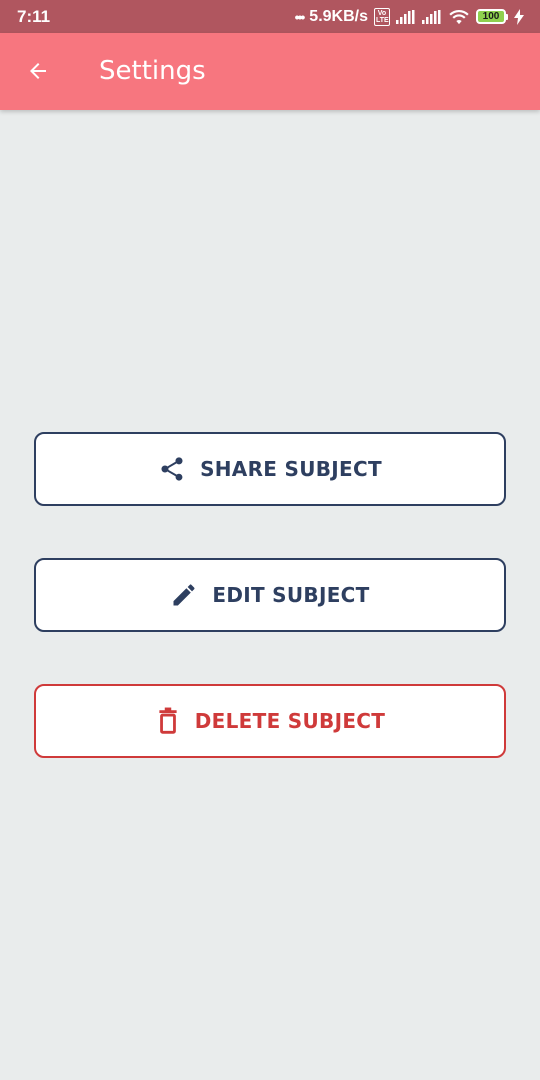  I want to click on status-time: 7:11, so click(34, 16).